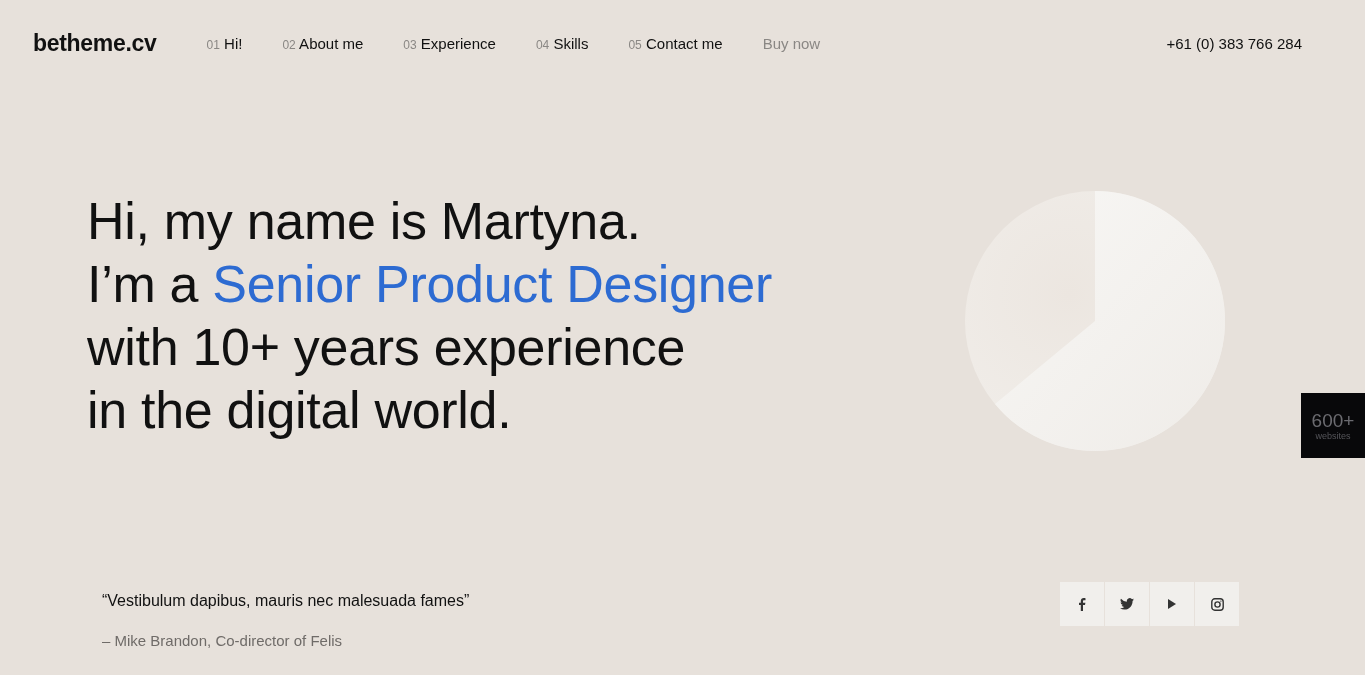  Describe the element at coordinates (429, 284) in the screenshot. I see `headline-line: I’m a Senior Product Designer` at that location.